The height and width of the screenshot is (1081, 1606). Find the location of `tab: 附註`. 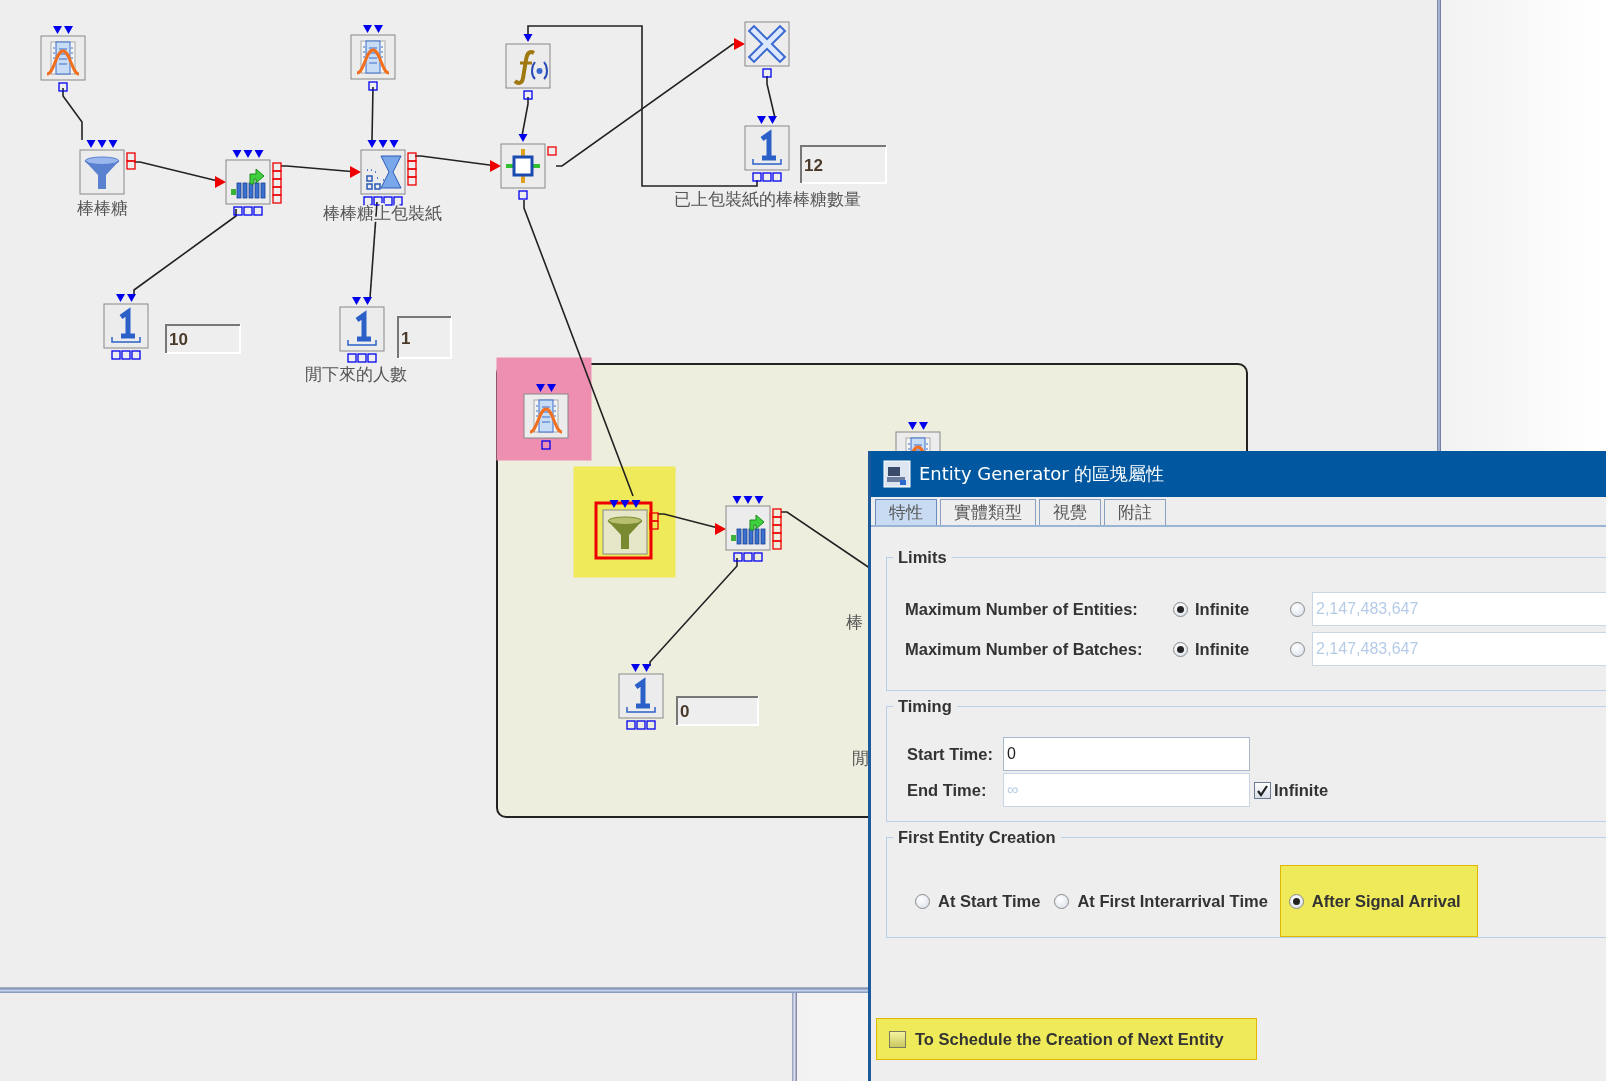

tab: 附註 is located at coordinates (1135, 512).